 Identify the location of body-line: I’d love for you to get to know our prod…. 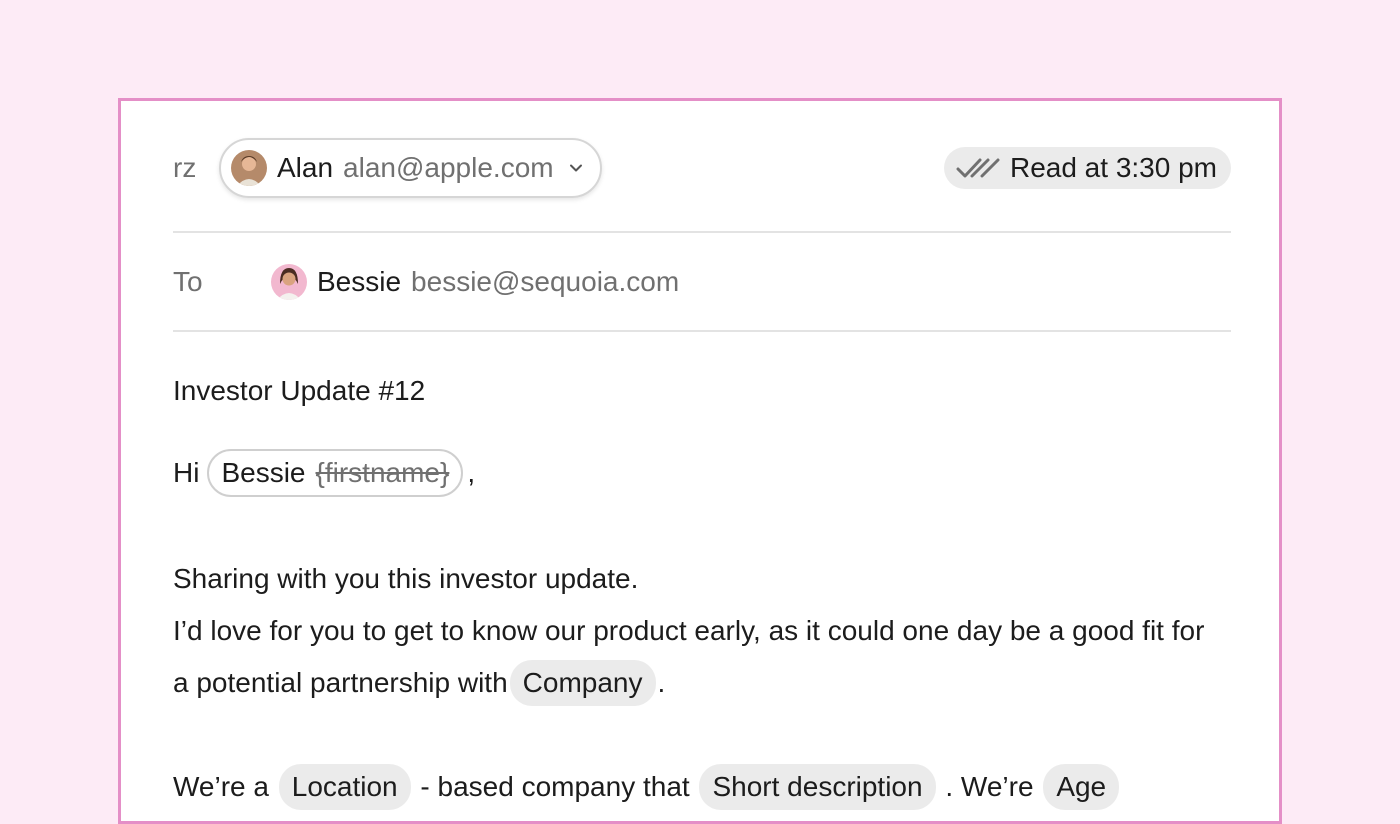
(696, 657).